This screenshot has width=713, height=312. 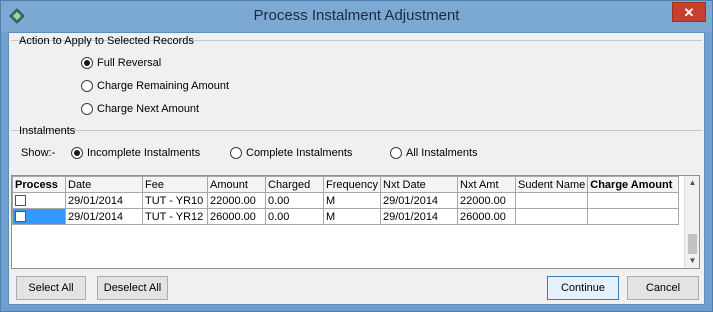 What do you see at coordinates (236, 184) in the screenshot?
I see `column-header-amount: Amount` at bounding box center [236, 184].